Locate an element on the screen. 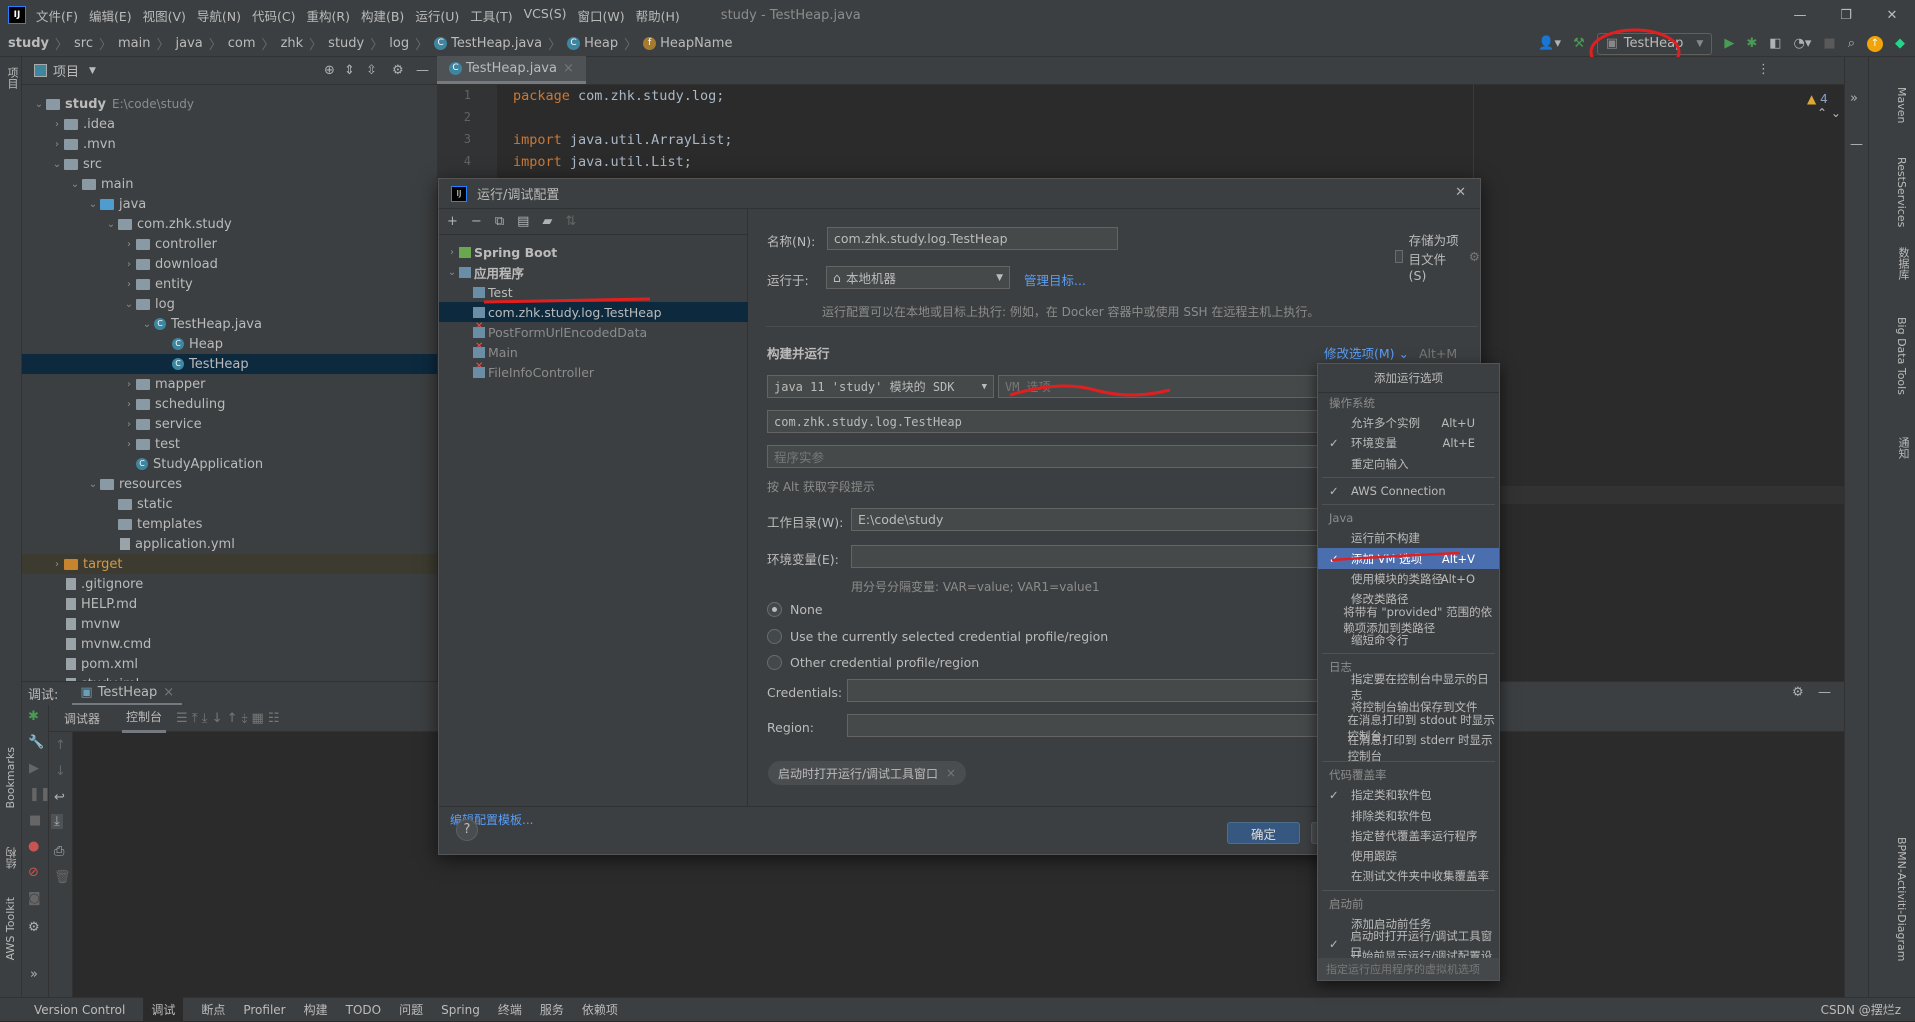  option-item: 排除类和软件包 is located at coordinates (1408, 815).